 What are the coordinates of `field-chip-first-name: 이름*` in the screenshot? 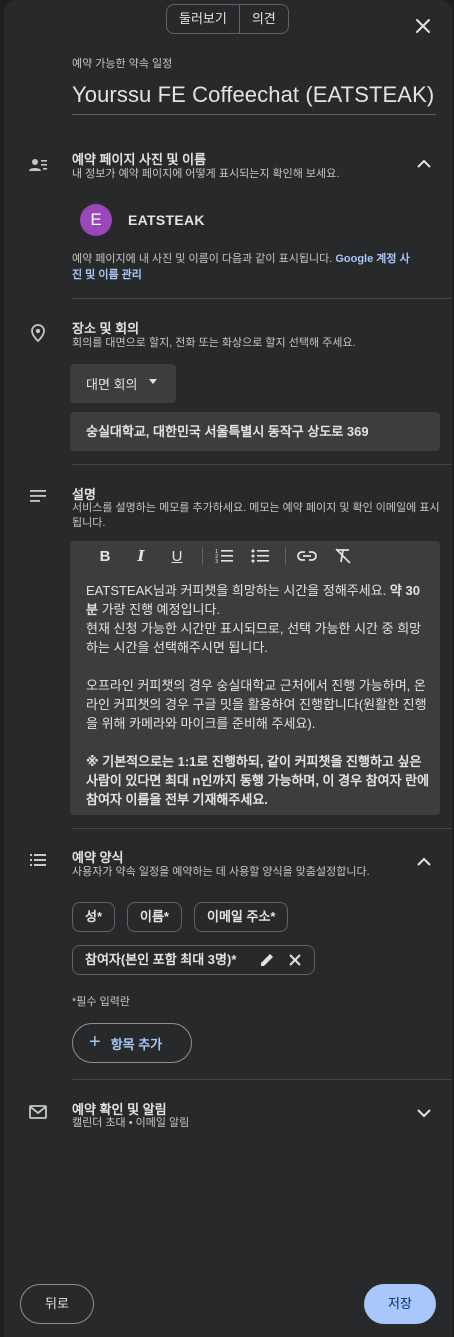 It's located at (154, 917).